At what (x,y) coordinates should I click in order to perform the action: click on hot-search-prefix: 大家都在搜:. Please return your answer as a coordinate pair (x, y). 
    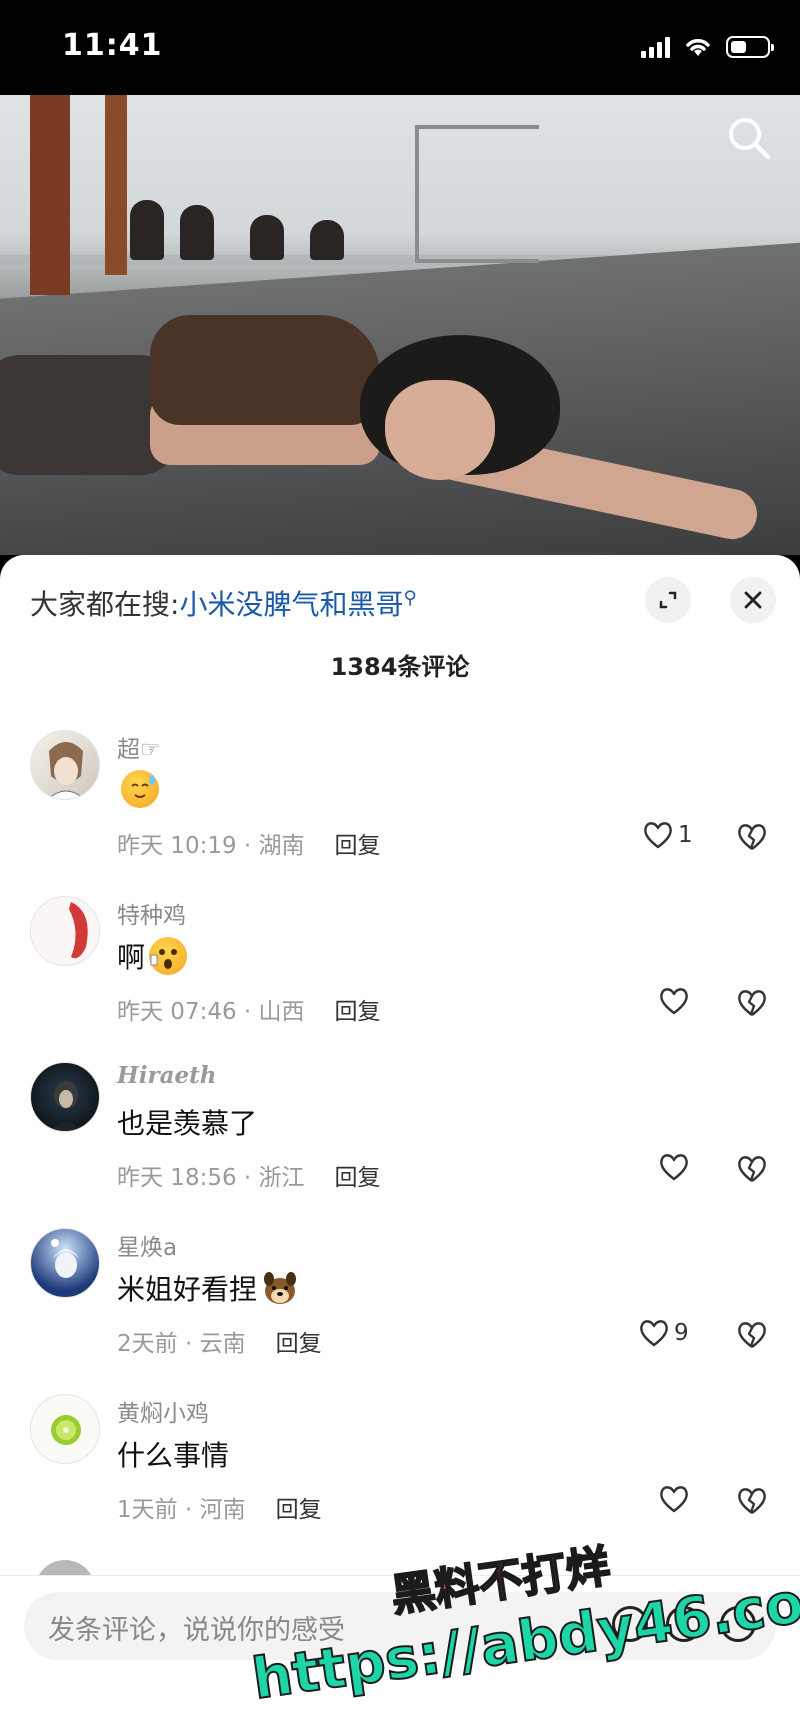
    Looking at the image, I should click on (105, 604).